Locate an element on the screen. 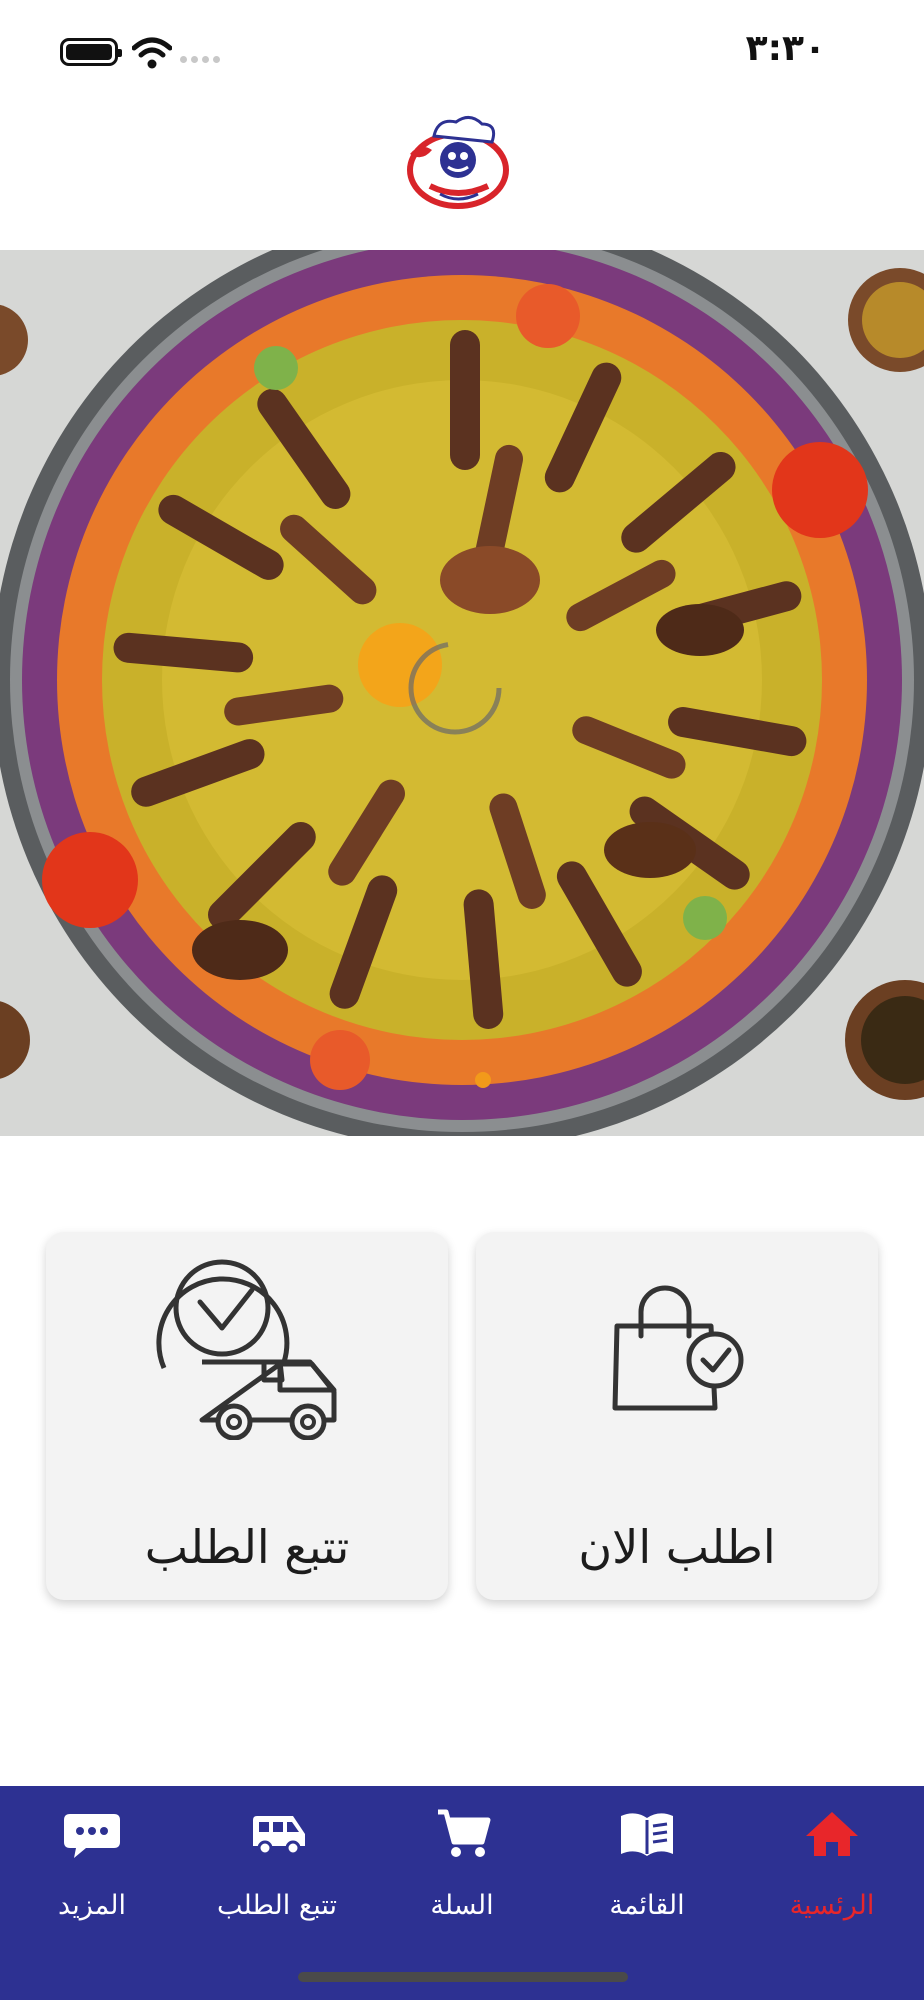 The height and width of the screenshot is (2000, 924). status-time: ٣:٣٠ is located at coordinates (785, 48).